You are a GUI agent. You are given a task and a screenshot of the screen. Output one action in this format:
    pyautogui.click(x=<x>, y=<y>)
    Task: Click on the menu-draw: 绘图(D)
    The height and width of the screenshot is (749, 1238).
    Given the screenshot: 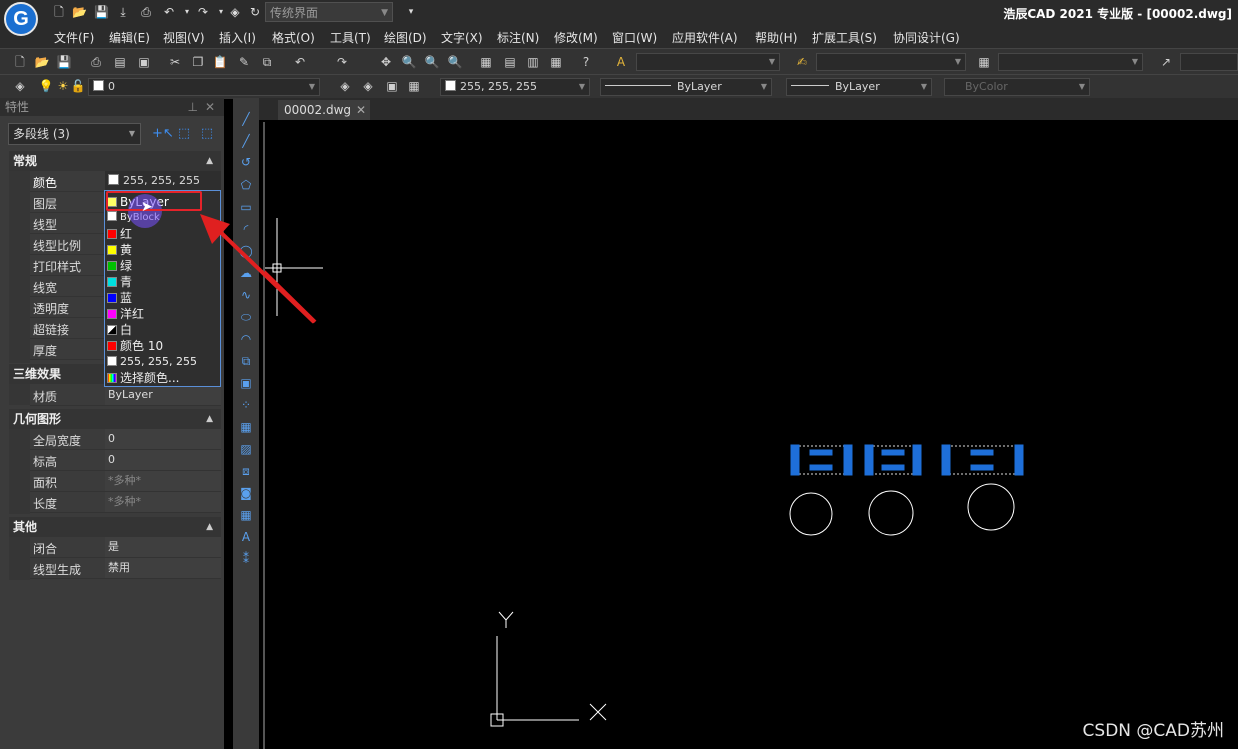 What is the action you would take?
    pyautogui.click(x=405, y=37)
    